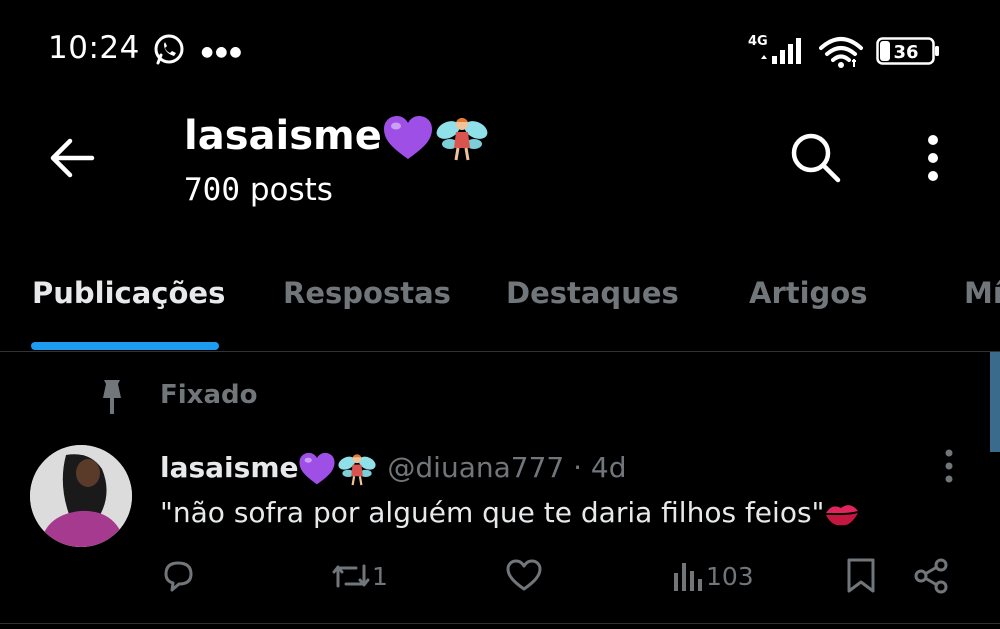 The height and width of the screenshot is (629, 1000). What do you see at coordinates (688, 577) in the screenshot?
I see `views-chart-icon` at bounding box center [688, 577].